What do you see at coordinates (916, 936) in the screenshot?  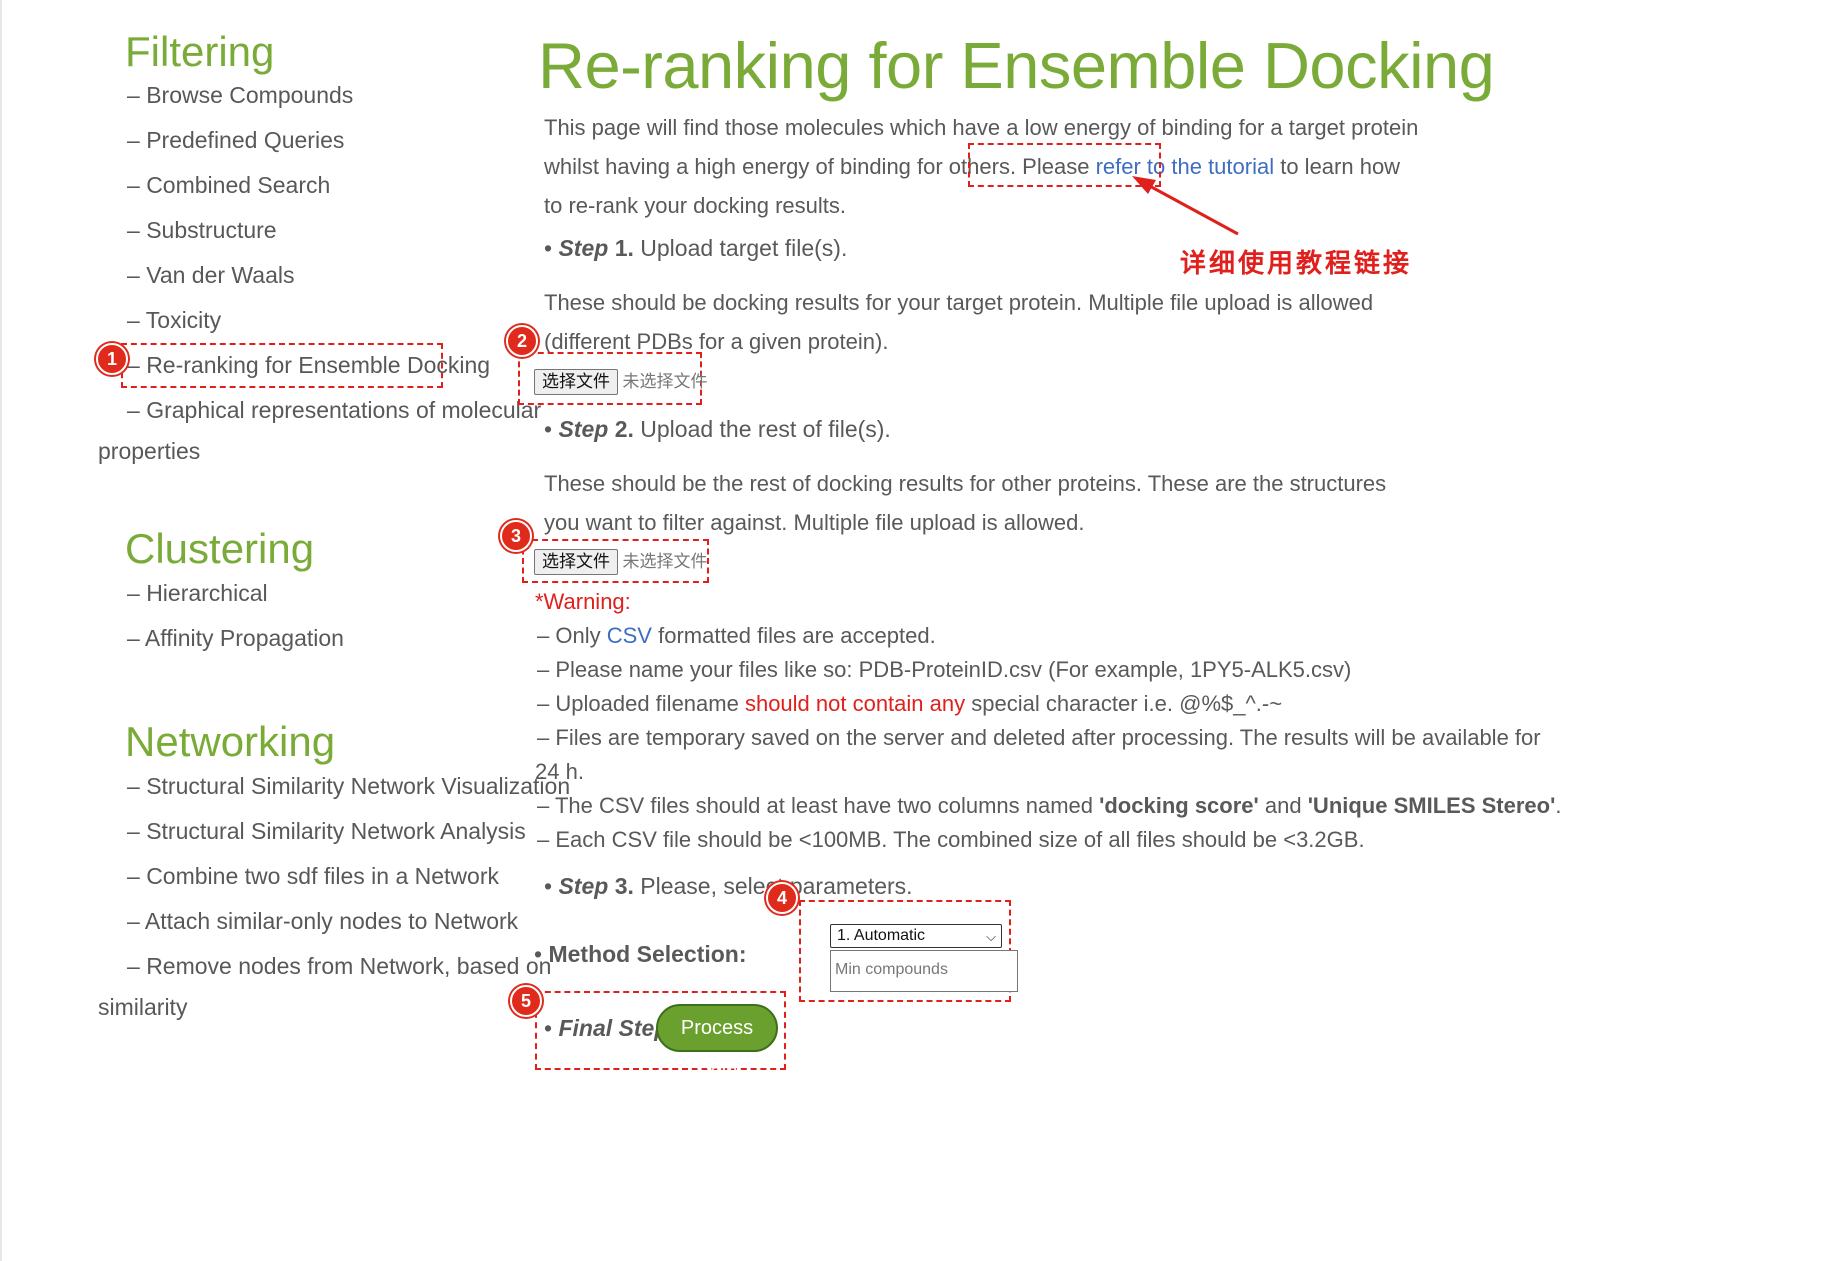 I see `method-select: 1. Automatic ⌵` at bounding box center [916, 936].